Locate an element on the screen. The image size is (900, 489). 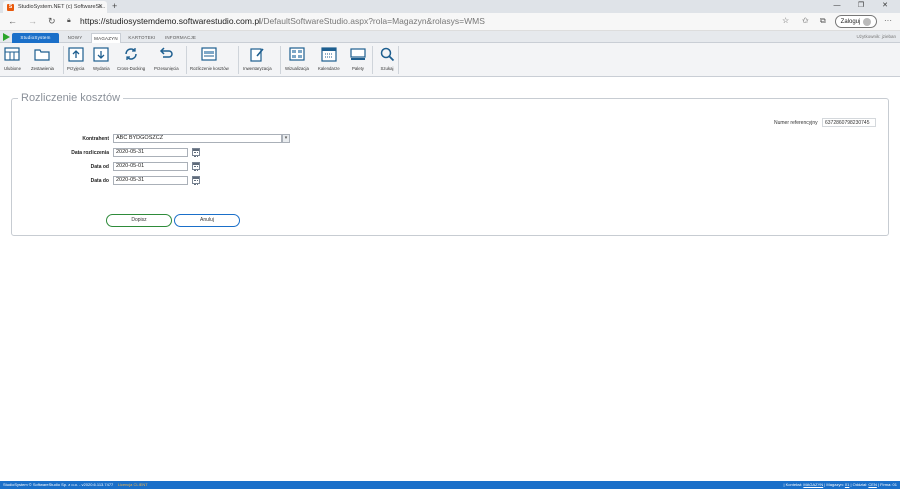
browser-tab: S StudioSystem.NET (c) SoftwareSt... ✕ is located at coordinates (55, 7).